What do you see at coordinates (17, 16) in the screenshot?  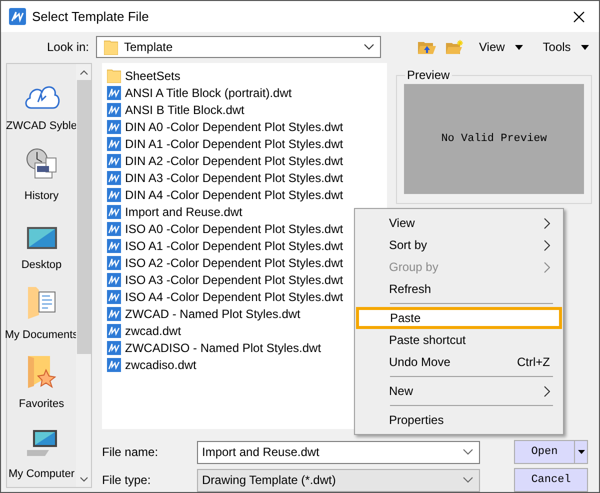 I see `app-logo-icon` at bounding box center [17, 16].